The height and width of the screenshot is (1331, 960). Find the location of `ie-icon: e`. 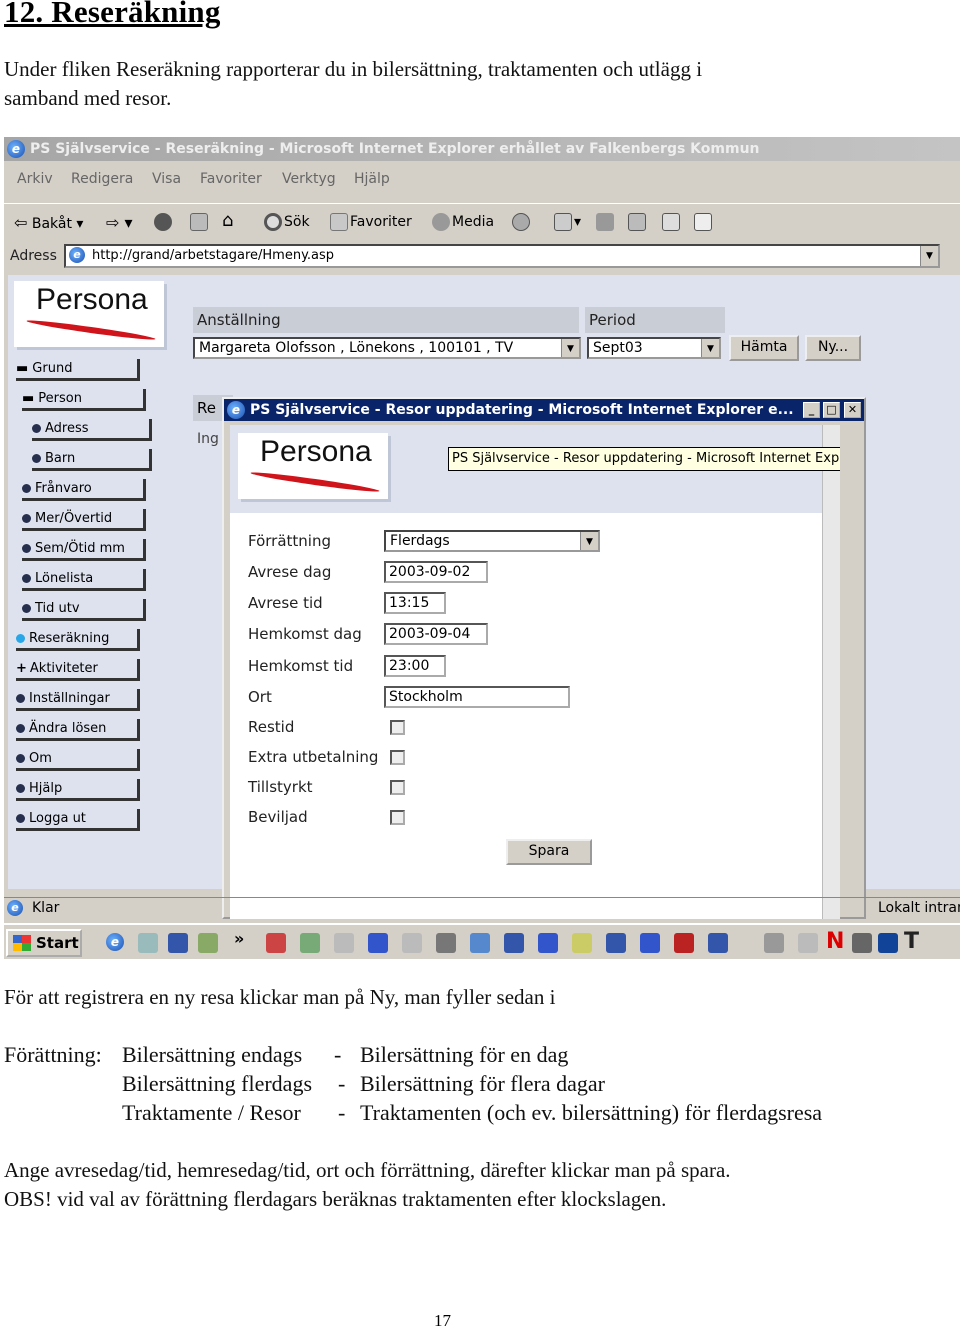

ie-icon: e is located at coordinates (236, 410).